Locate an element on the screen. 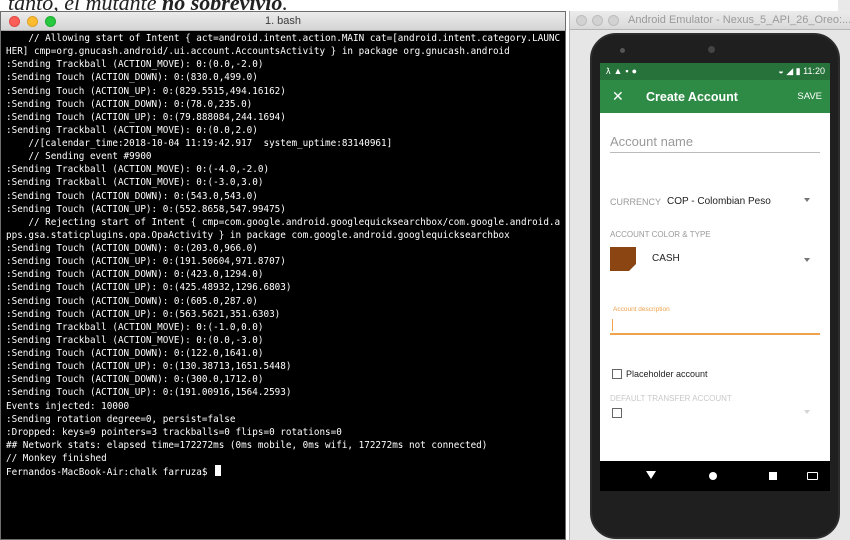  battery-icon: ▮ is located at coordinates (798, 71).